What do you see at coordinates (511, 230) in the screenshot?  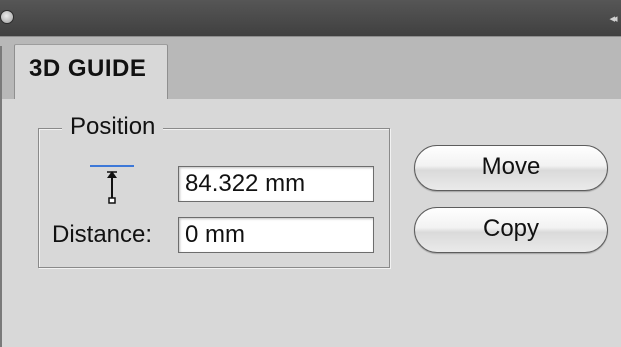 I see `copy-button: Copy` at bounding box center [511, 230].